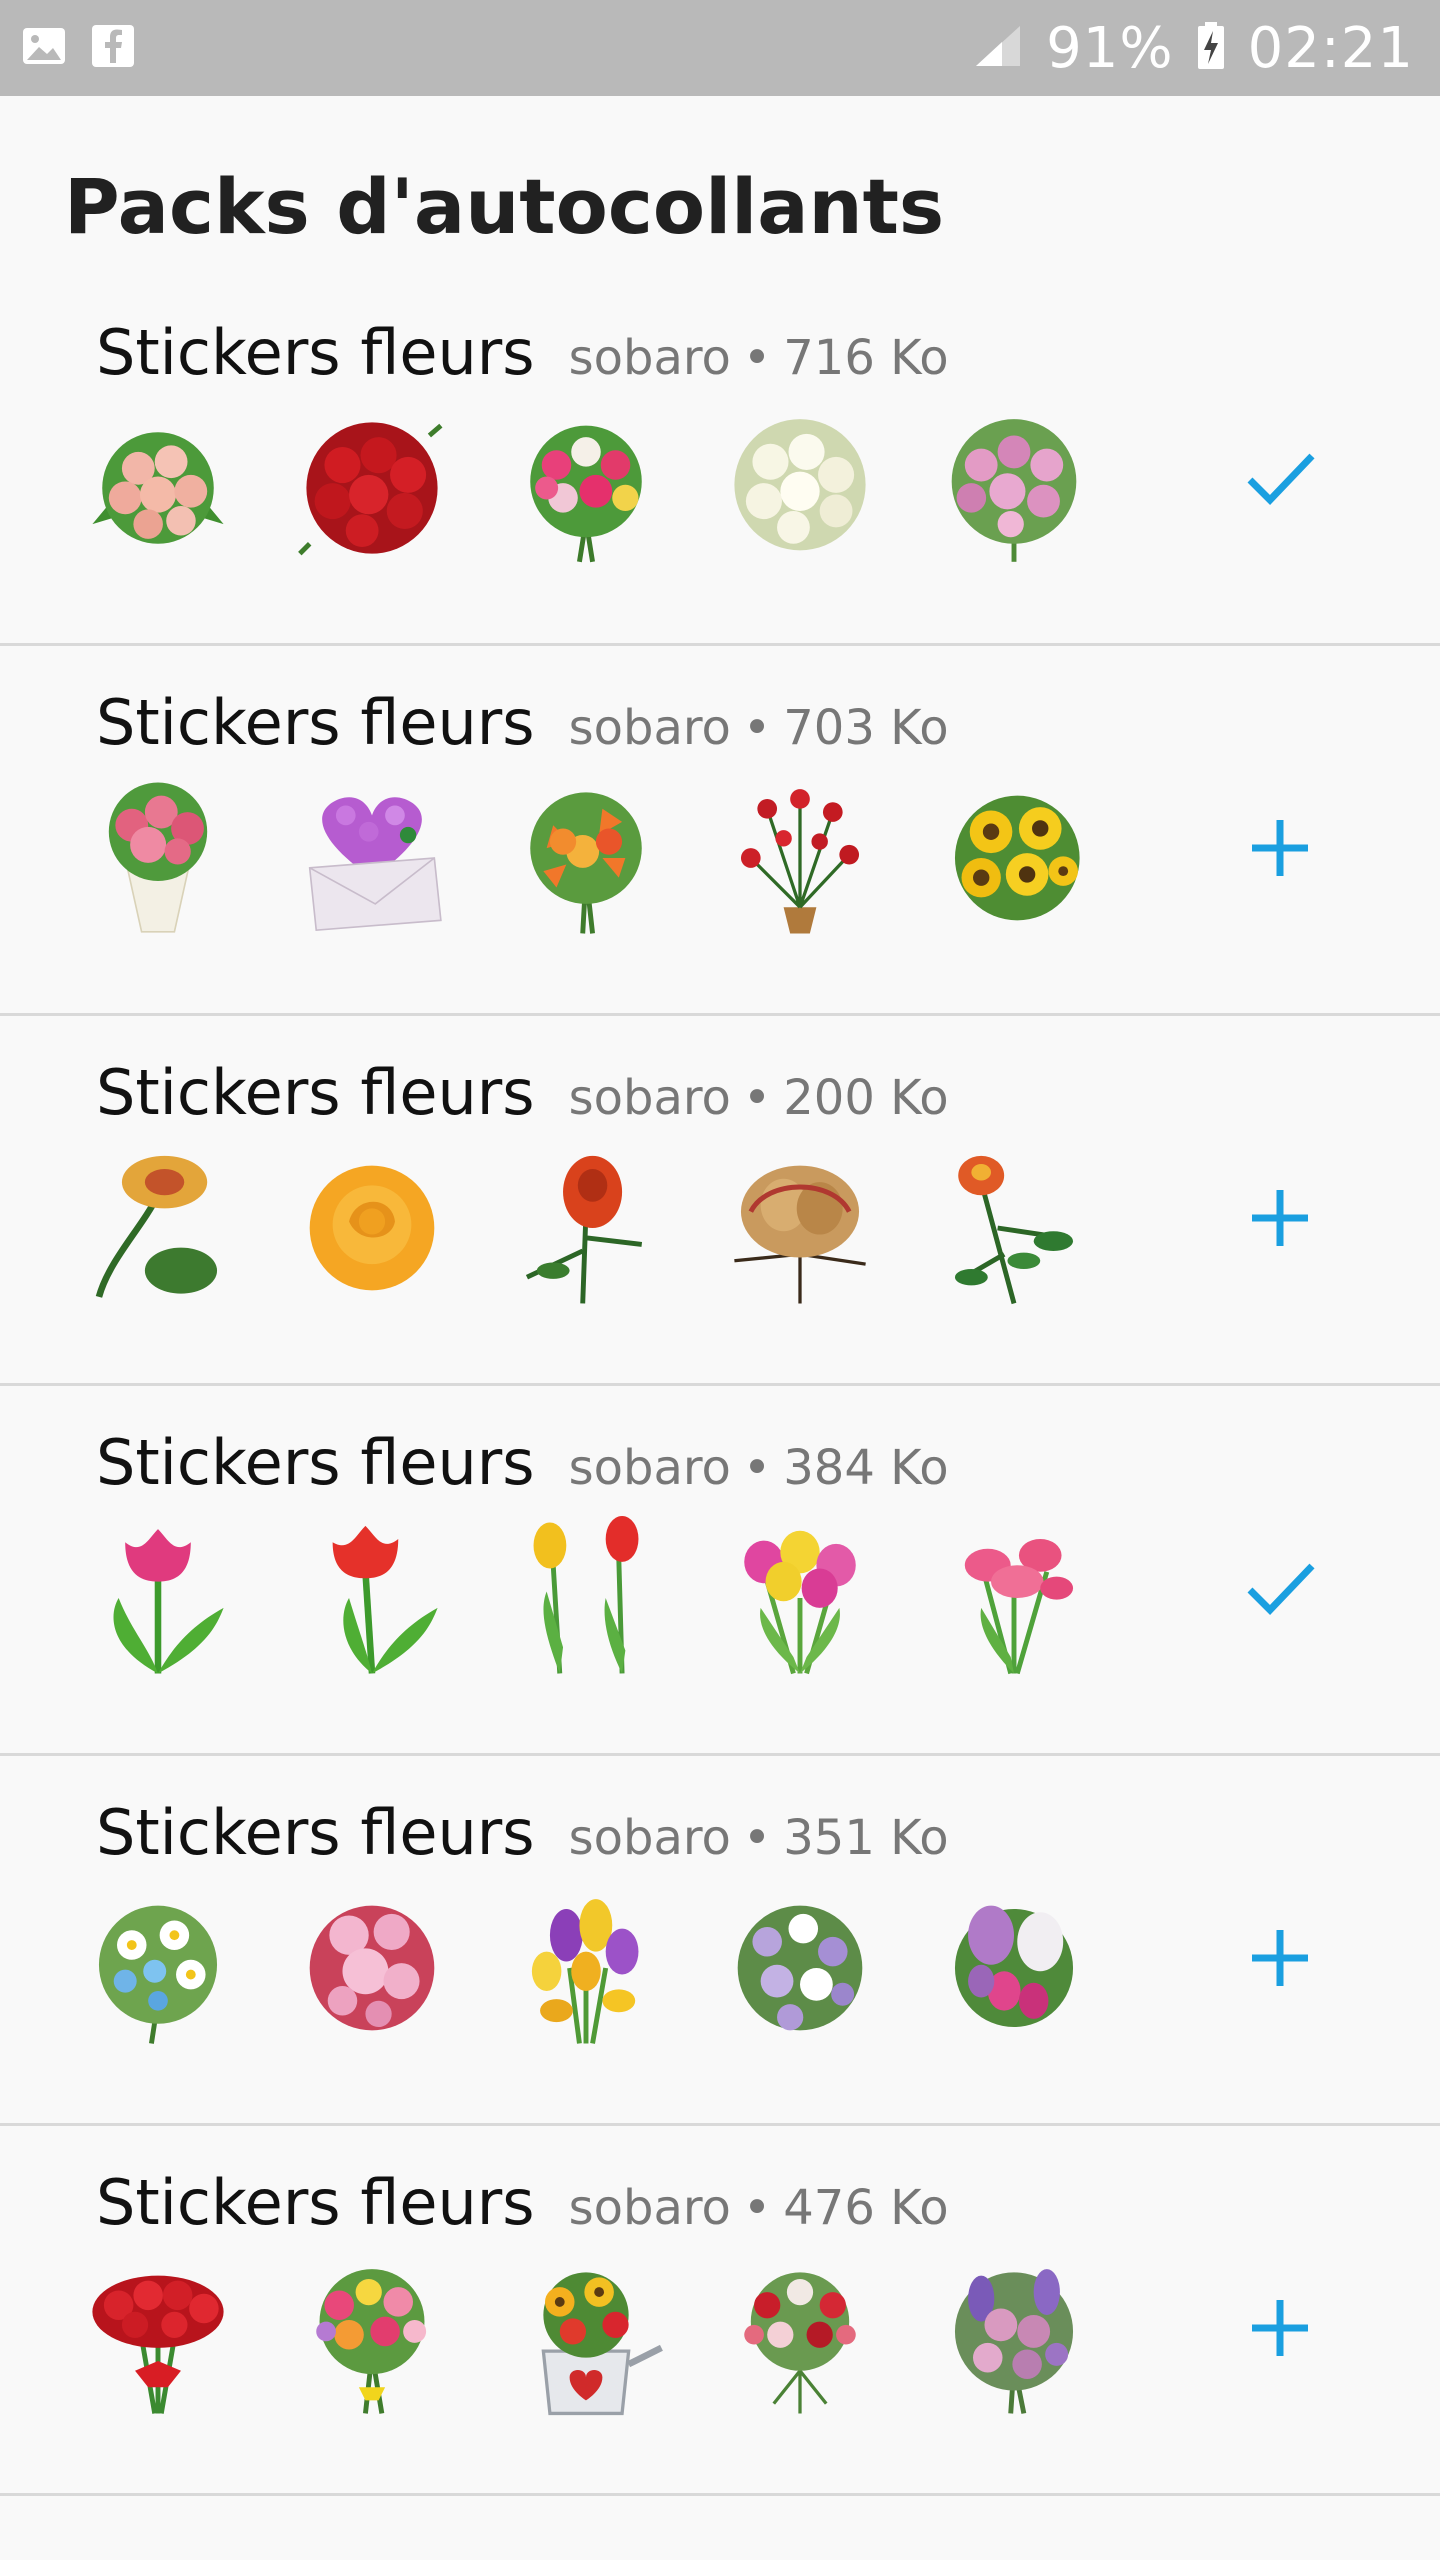 This screenshot has height=2560, width=1440. Describe the element at coordinates (158, 2344) in the screenshot. I see `sticker-red-rose-bundle` at that location.